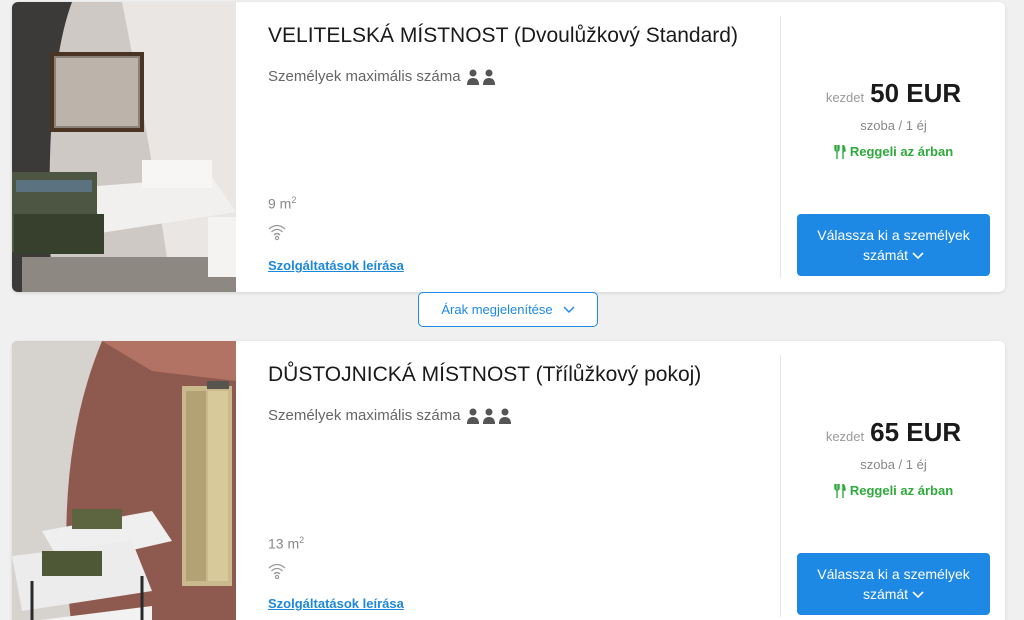 This screenshot has height=620, width=1024. I want to click on show-prices-label: Árak megjelenítése, so click(497, 309).